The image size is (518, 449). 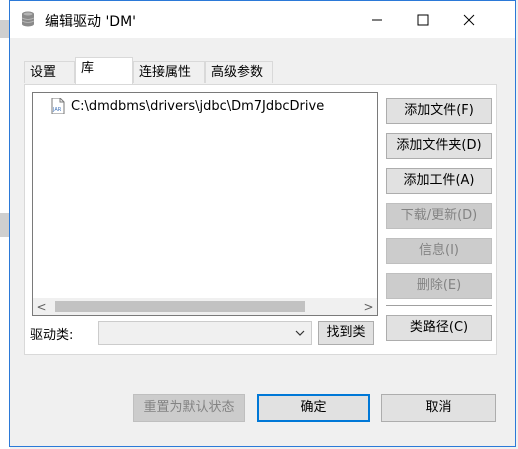 I want to click on delete-button: 删除(E), so click(x=439, y=286).